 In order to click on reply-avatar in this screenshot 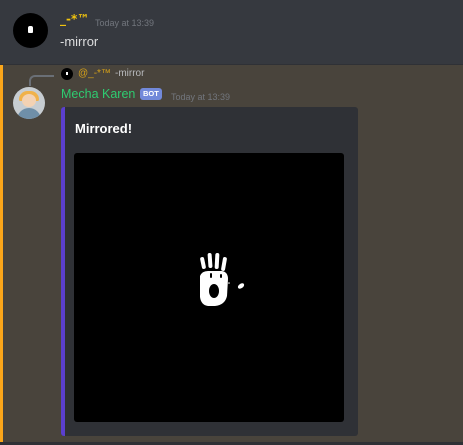, I will do `click(67, 74)`.